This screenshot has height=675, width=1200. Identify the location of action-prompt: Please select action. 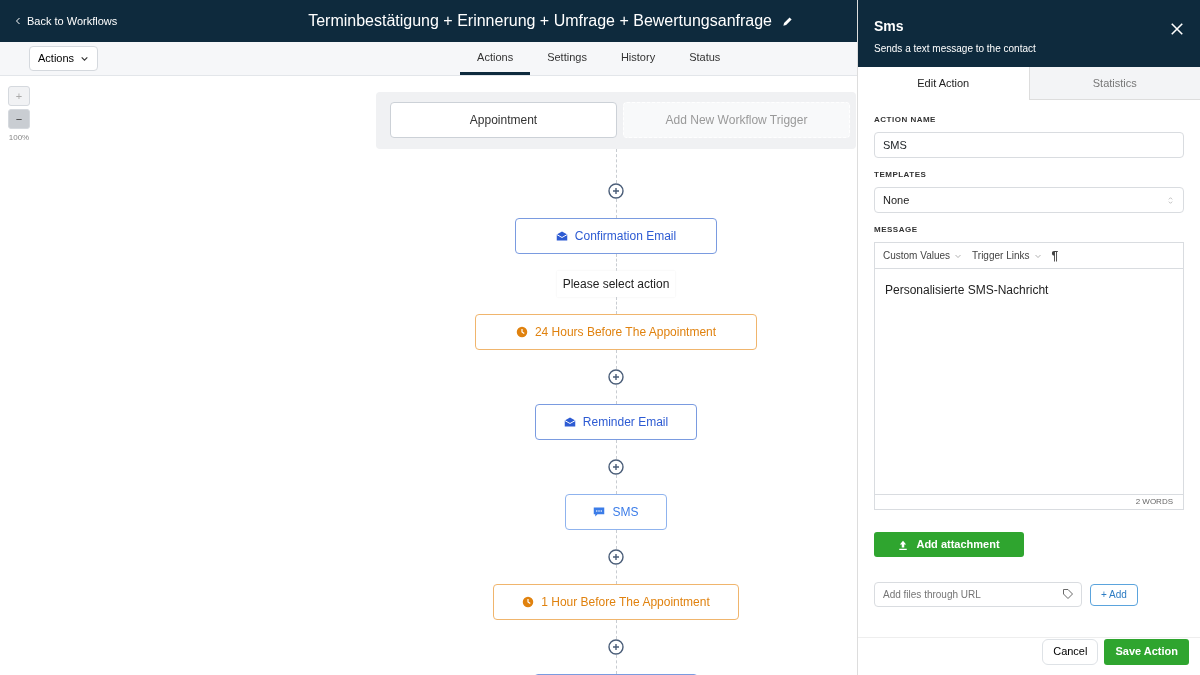
(616, 284).